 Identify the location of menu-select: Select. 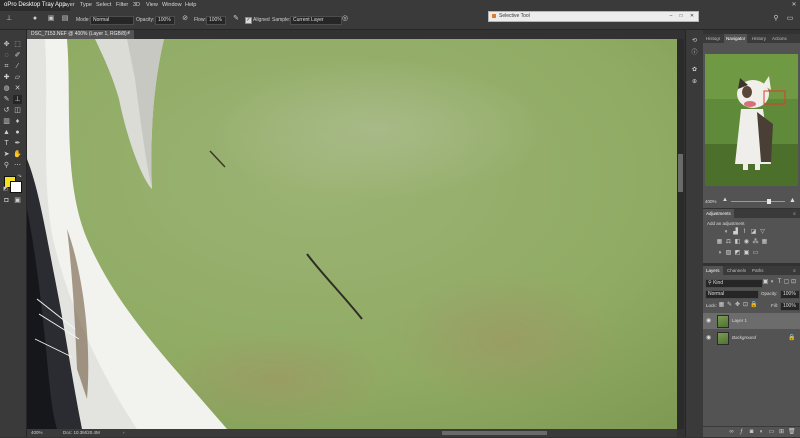
(103, 5).